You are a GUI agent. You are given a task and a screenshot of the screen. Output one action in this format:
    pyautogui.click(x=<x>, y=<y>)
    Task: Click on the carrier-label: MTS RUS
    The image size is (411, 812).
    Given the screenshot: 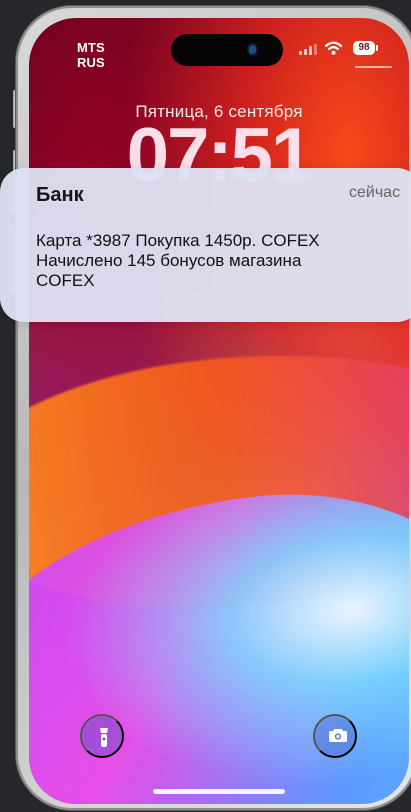 What is the action you would take?
    pyautogui.click(x=91, y=55)
    